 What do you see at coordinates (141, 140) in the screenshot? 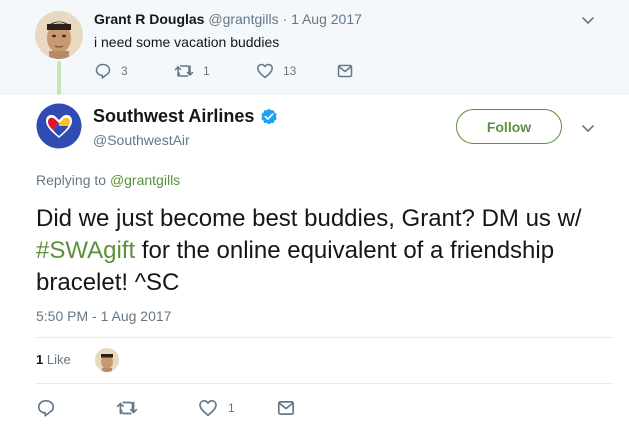
I see `main-handle: @SouthwestAir` at bounding box center [141, 140].